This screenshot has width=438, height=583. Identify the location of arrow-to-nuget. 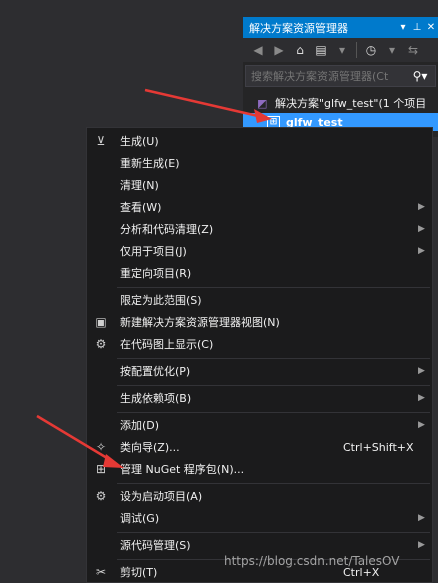
(74, 438).